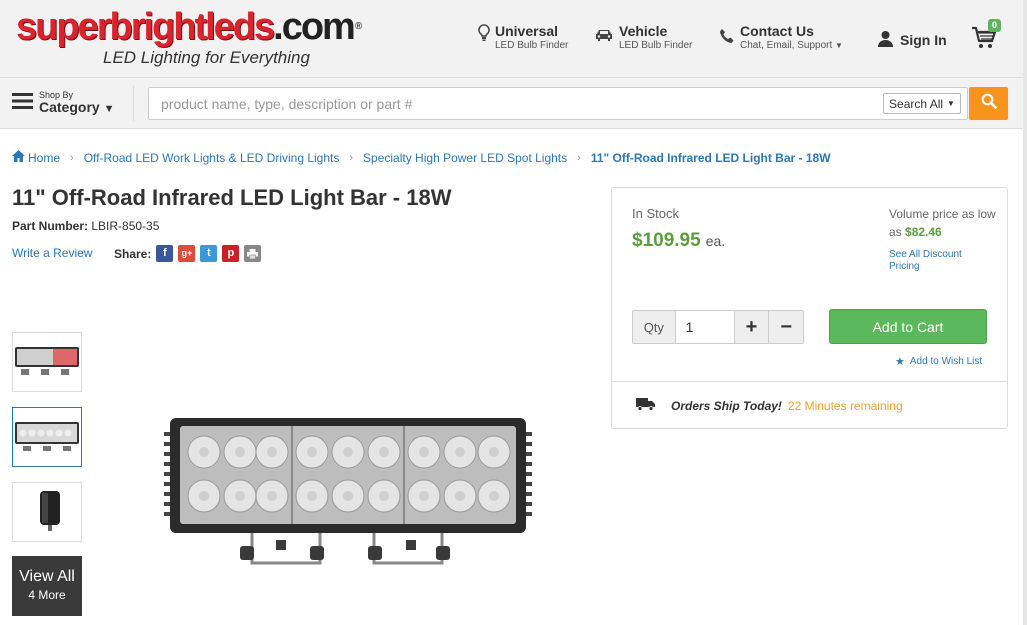 The height and width of the screenshot is (625, 1027). I want to click on vehicle-title: Vehicle, so click(643, 31).